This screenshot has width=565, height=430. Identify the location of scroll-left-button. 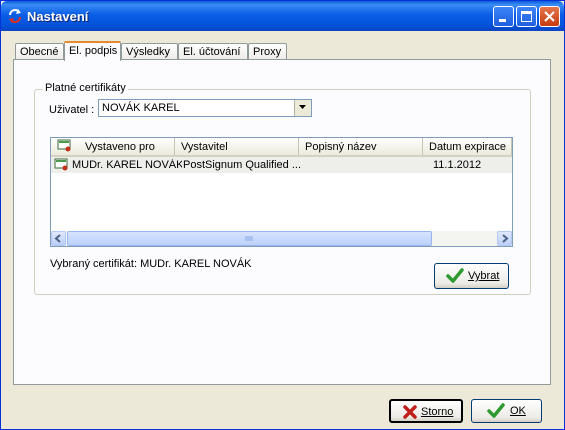
(58, 238).